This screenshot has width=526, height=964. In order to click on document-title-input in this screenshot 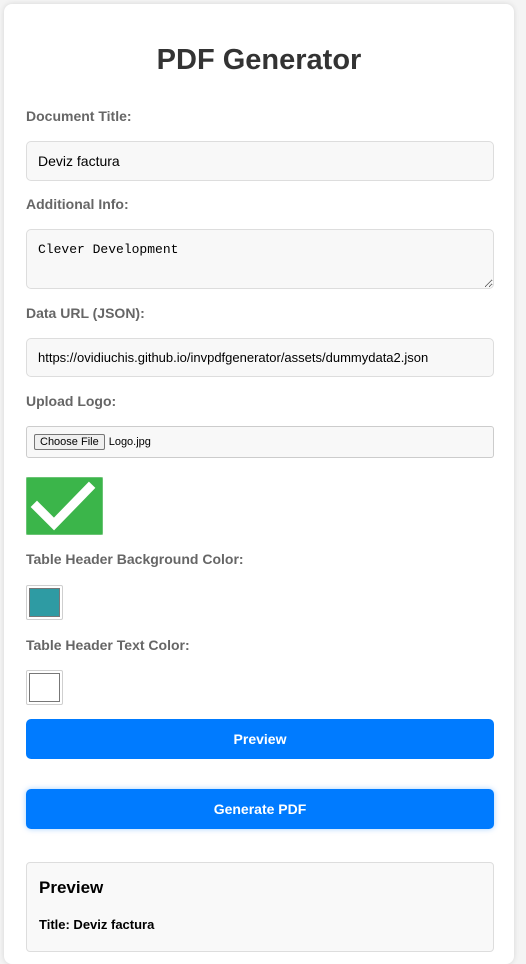, I will do `click(260, 161)`.